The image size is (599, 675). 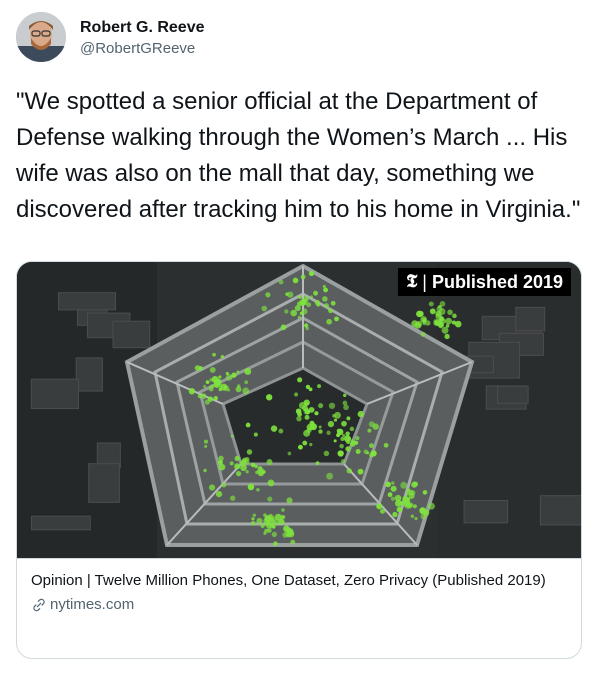 What do you see at coordinates (142, 49) in the screenshot?
I see `user-handle: @RobertGReeve` at bounding box center [142, 49].